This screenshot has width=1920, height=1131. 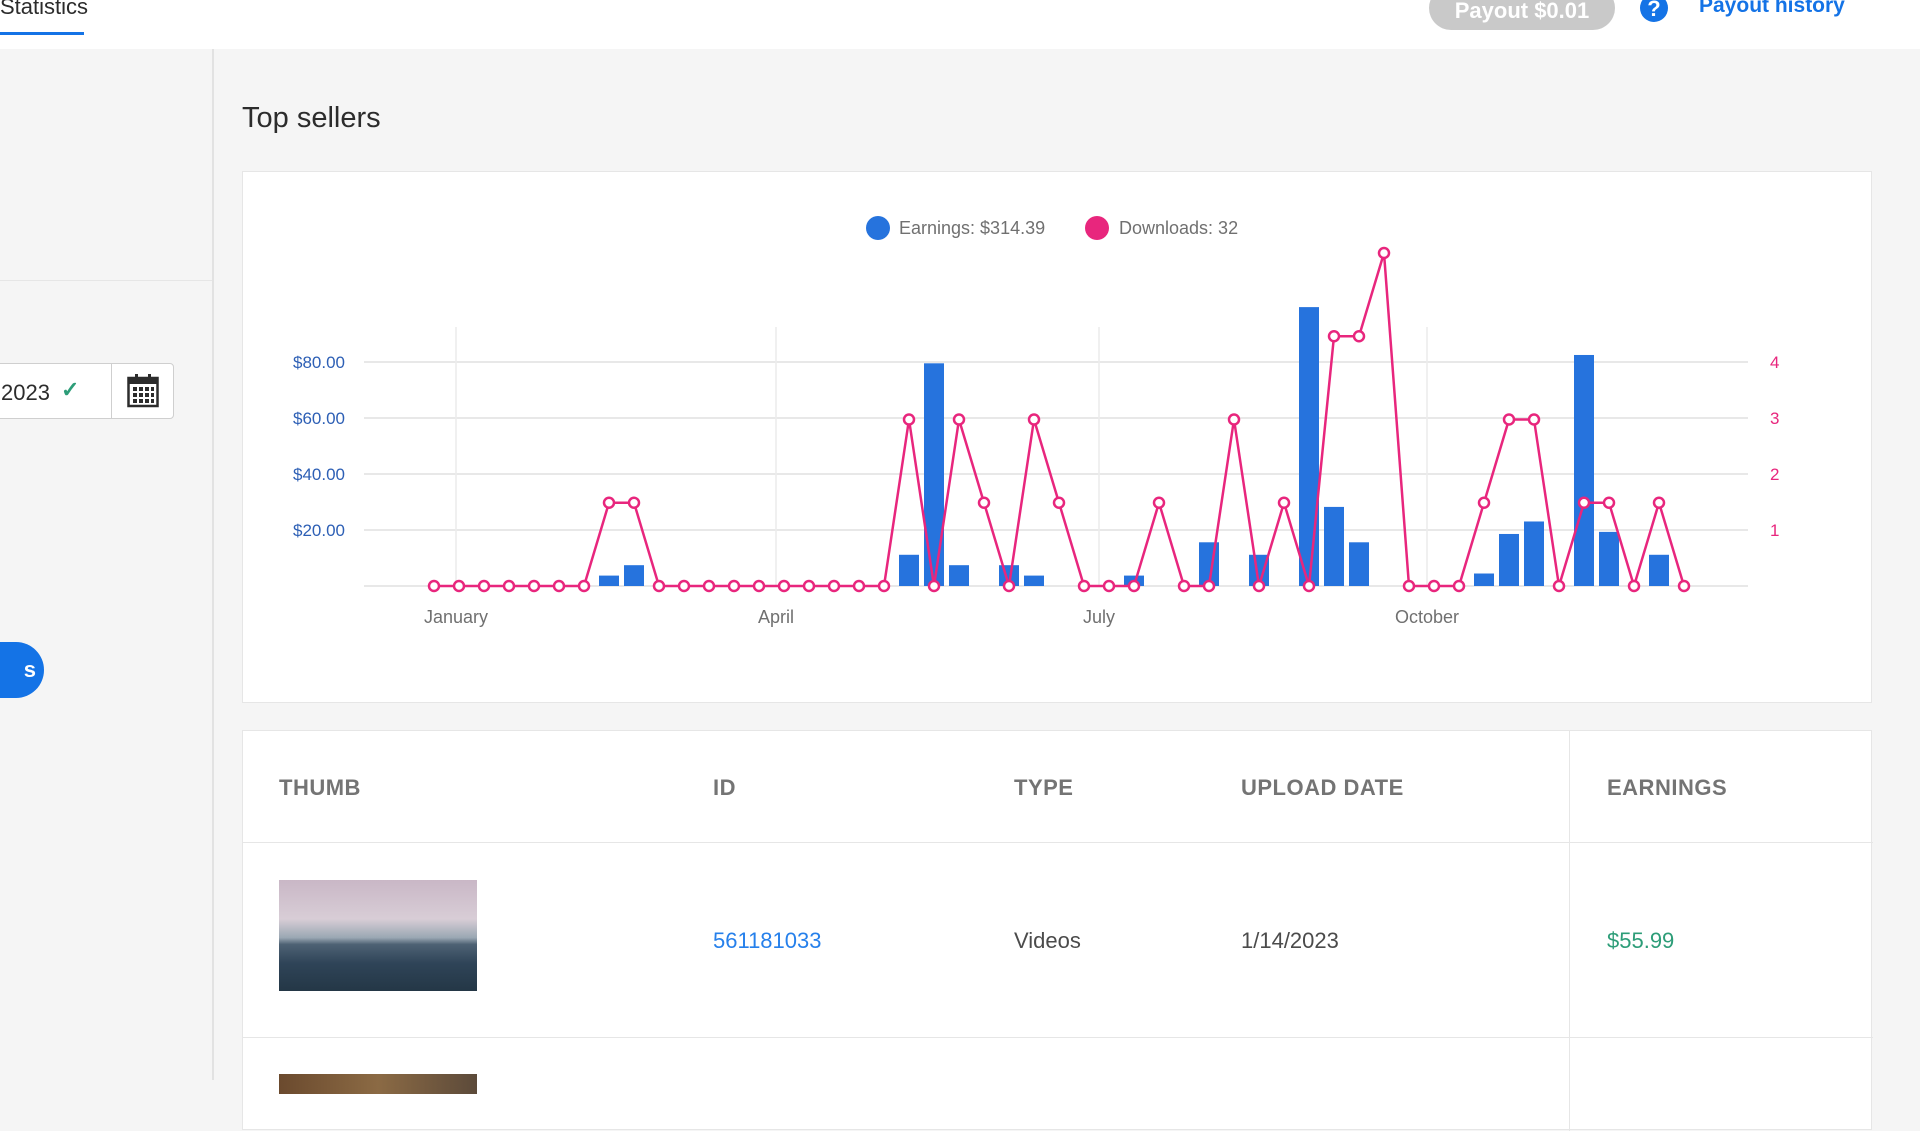 I want to click on sidebar-action-button: s, so click(x=22, y=670).